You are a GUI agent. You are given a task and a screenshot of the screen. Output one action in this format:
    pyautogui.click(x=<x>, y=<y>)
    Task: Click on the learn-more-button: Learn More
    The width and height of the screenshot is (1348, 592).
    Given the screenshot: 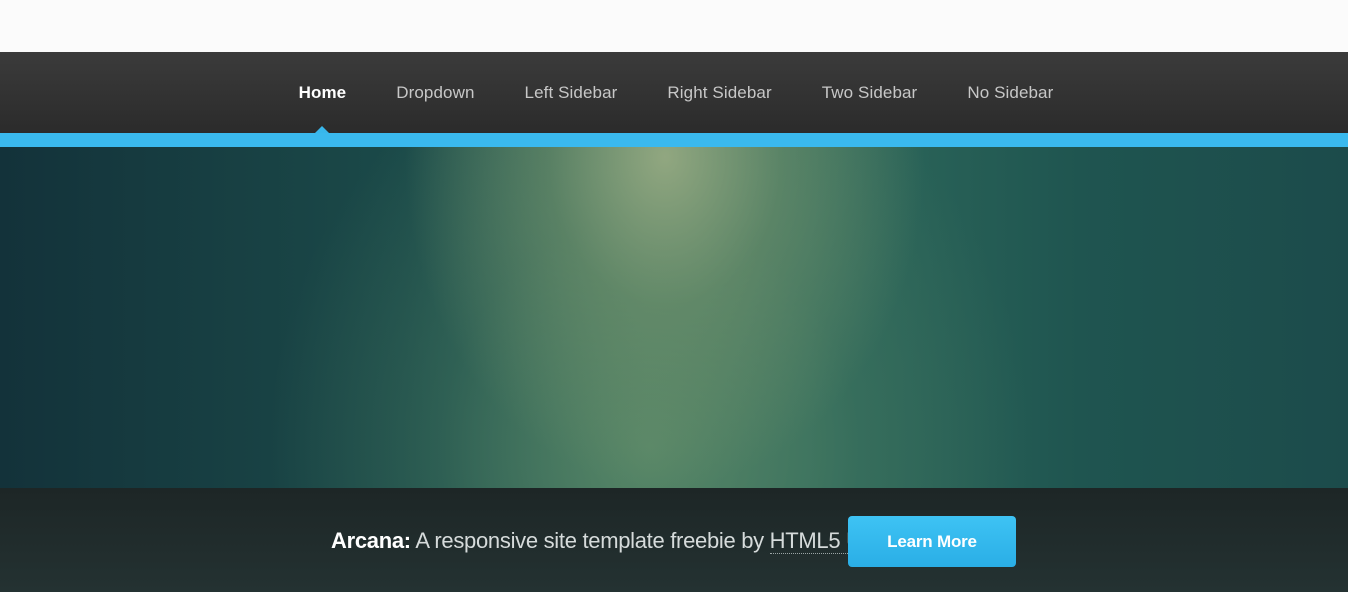 What is the action you would take?
    pyautogui.click(x=932, y=541)
    